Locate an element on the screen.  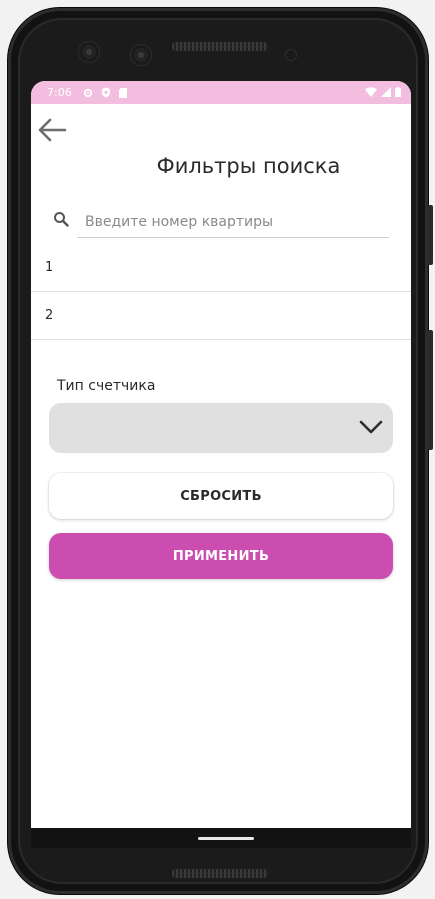
apply-button-label: ПРИМЕНИТЬ is located at coordinates (221, 556).